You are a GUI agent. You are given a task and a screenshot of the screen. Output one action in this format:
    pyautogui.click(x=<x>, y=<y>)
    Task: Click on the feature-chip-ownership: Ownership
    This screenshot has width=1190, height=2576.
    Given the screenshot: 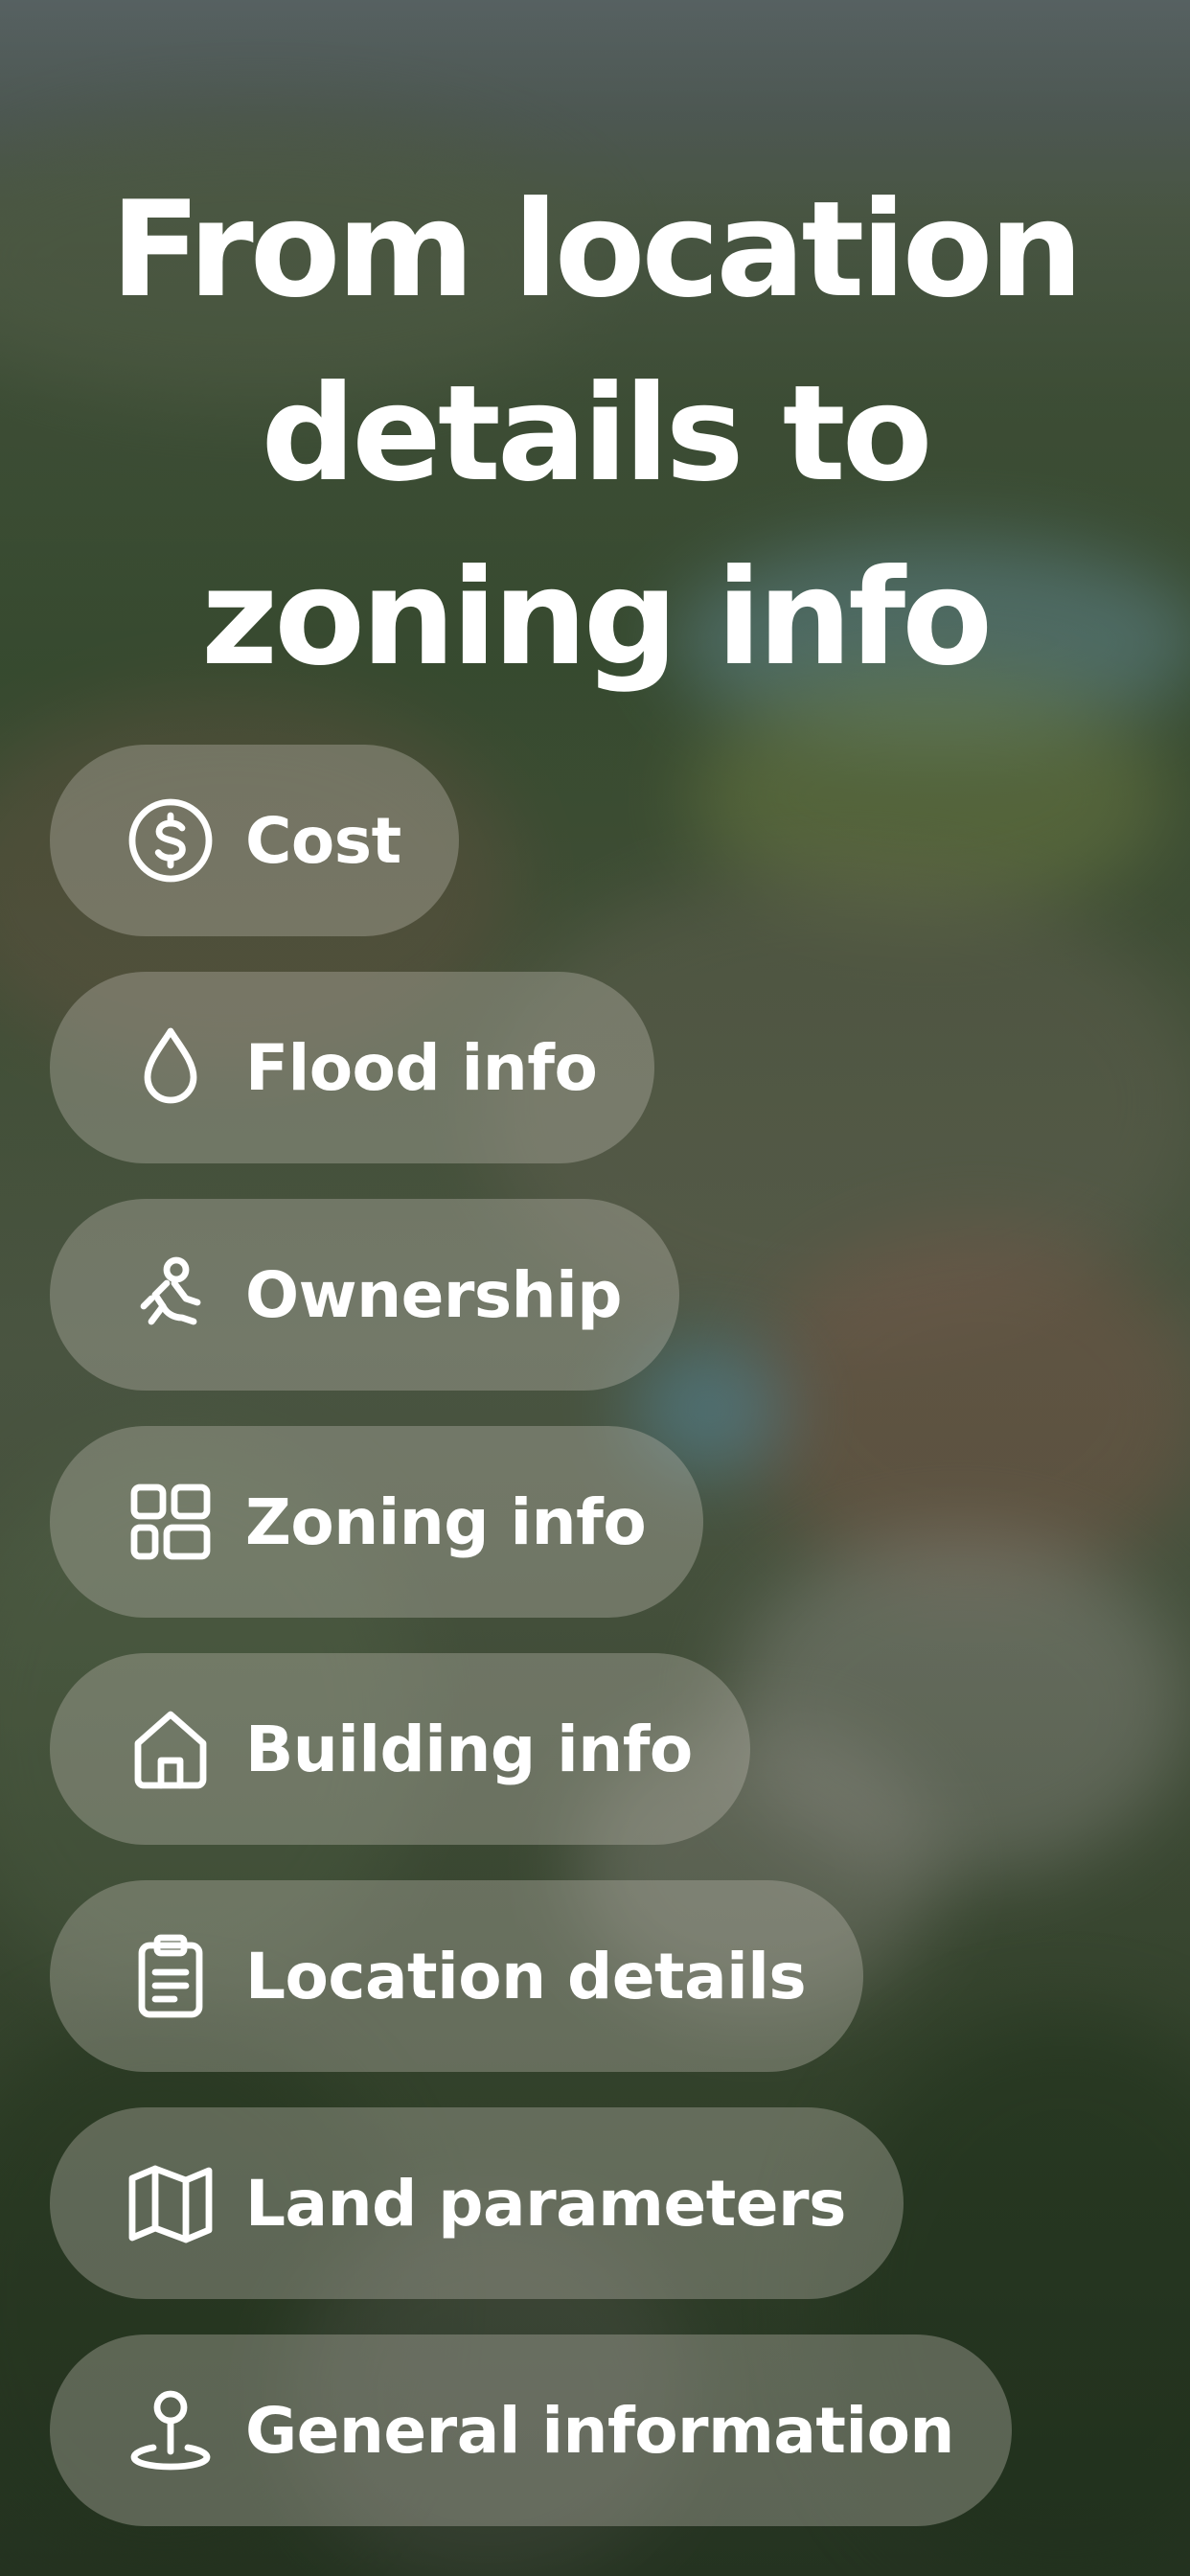 What is the action you would take?
    pyautogui.click(x=365, y=1295)
    